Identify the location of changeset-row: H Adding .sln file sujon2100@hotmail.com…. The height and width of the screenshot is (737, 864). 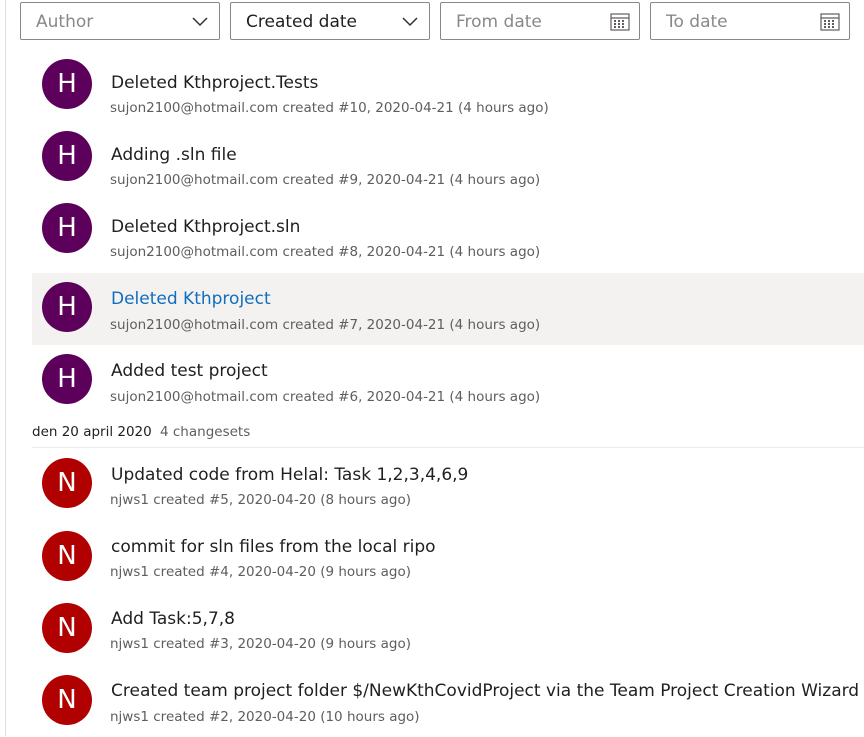
(448, 157).